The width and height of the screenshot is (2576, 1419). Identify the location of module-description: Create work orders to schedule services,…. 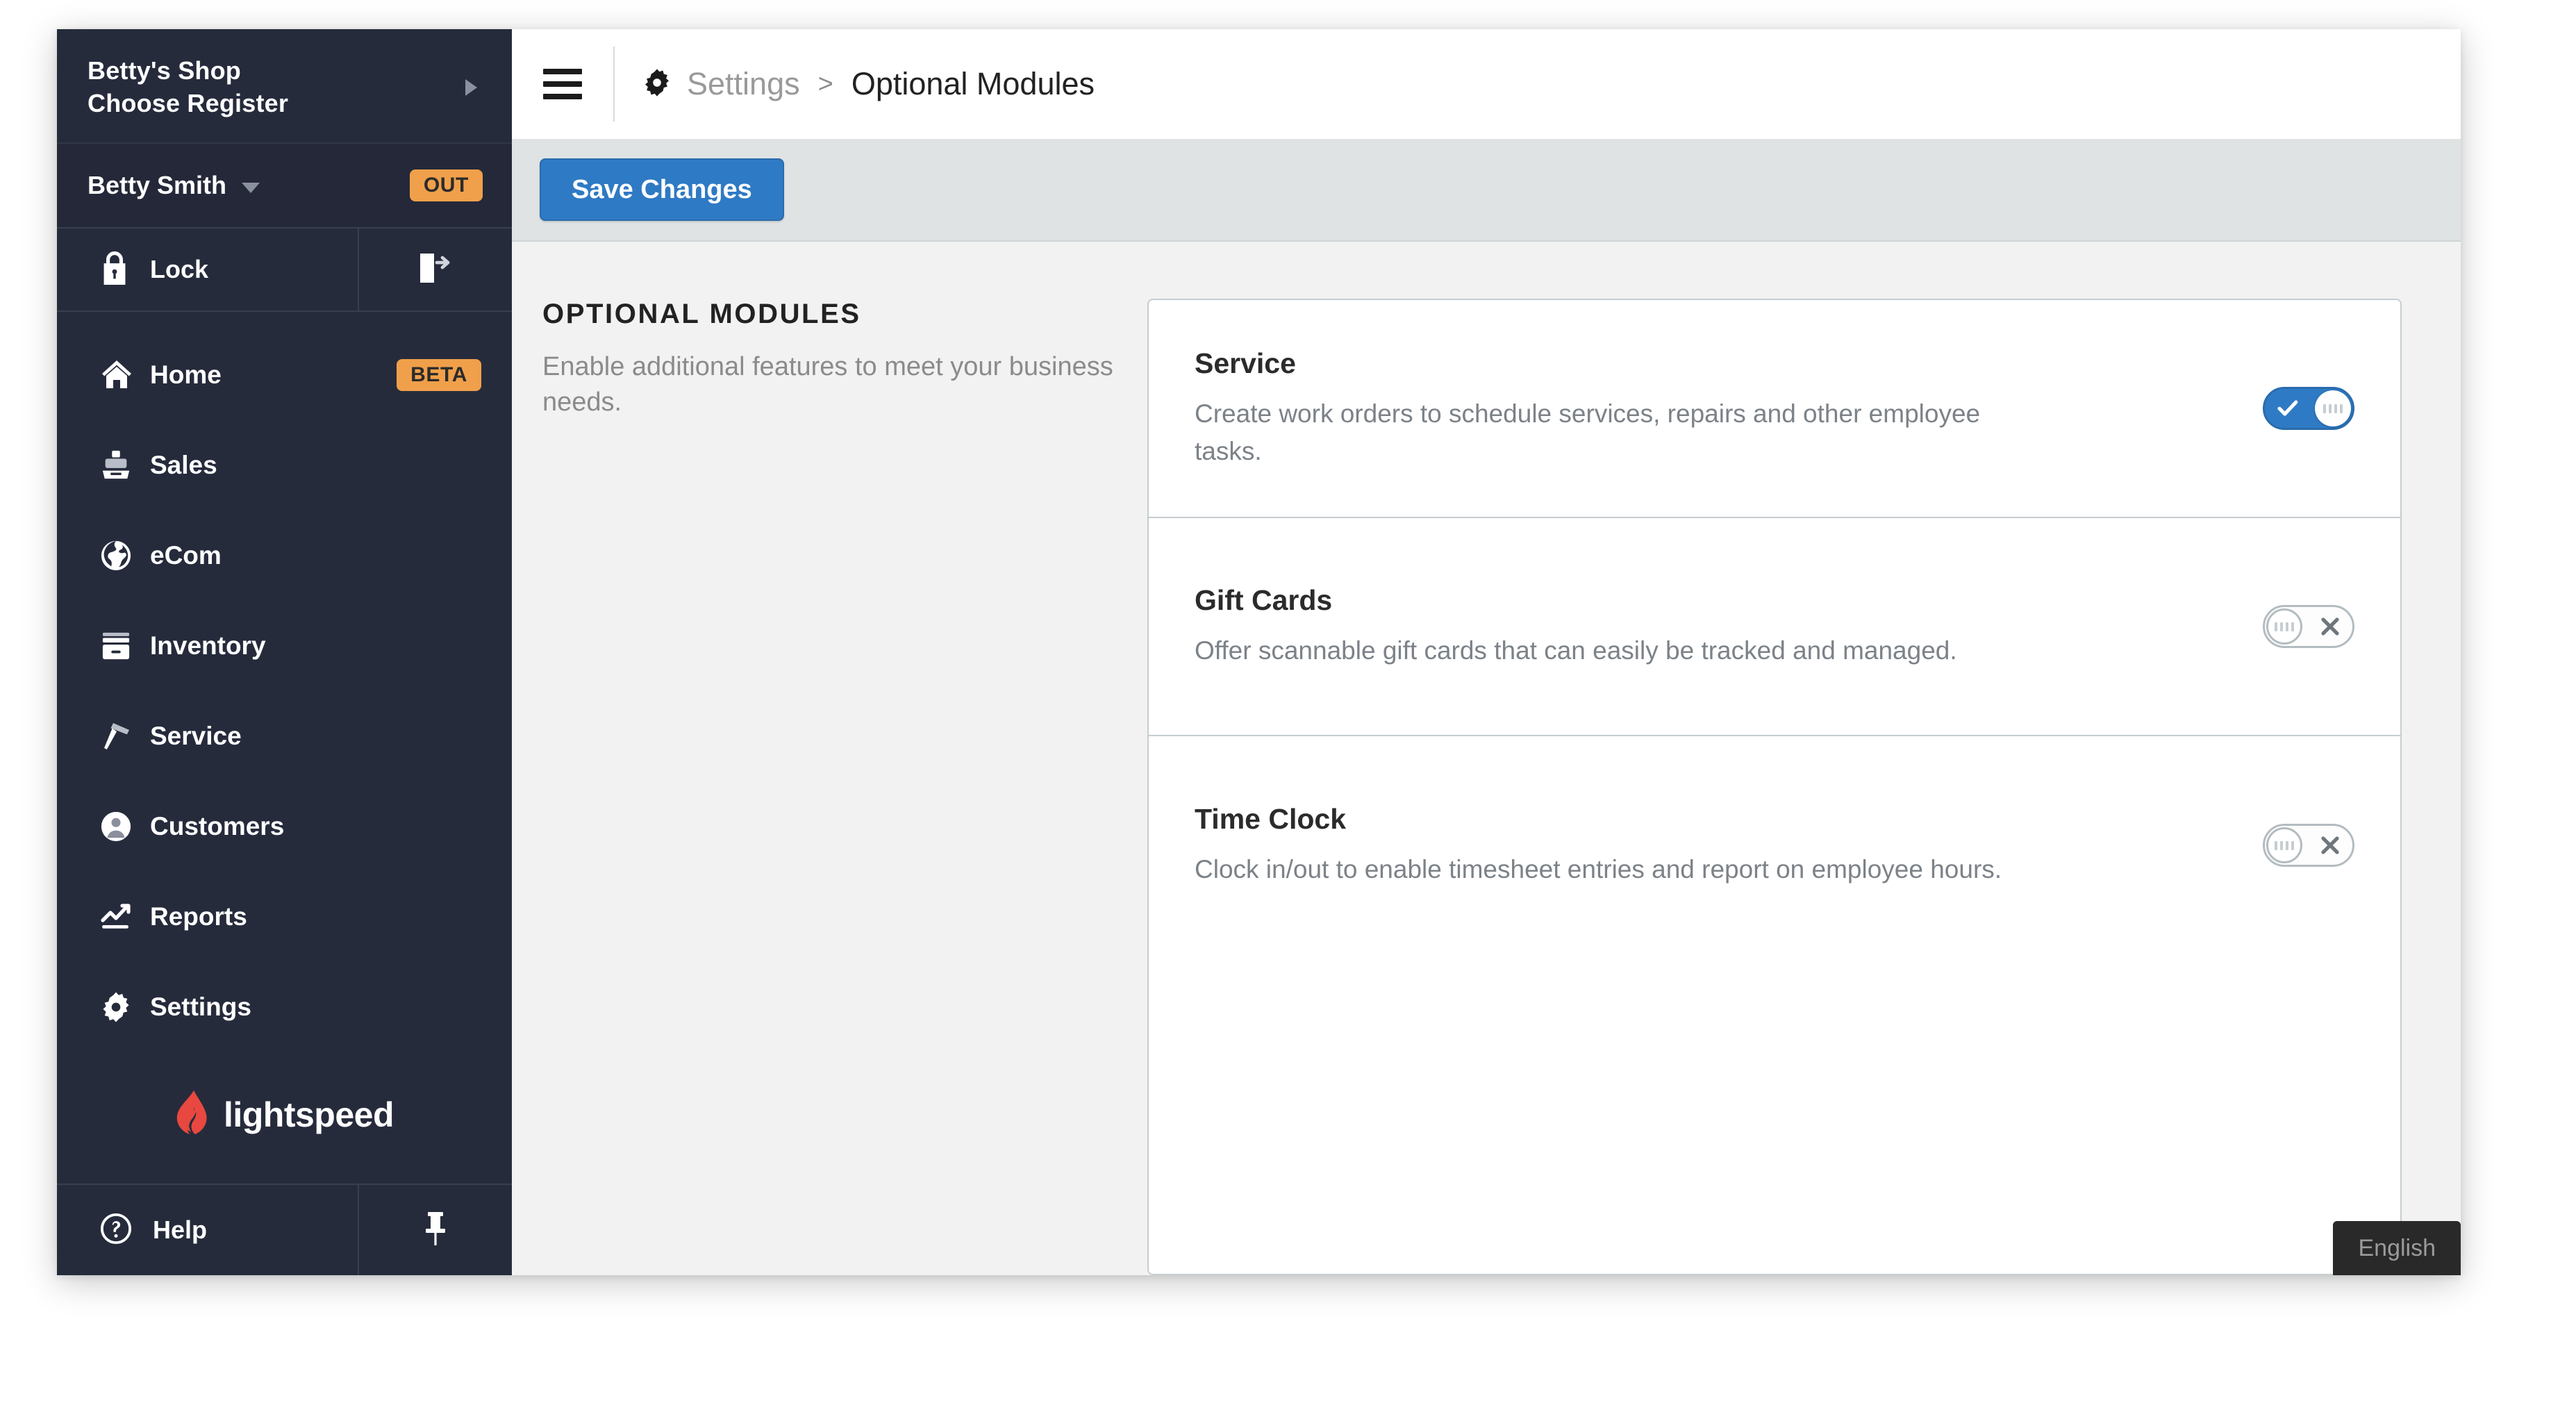
(1588, 432).